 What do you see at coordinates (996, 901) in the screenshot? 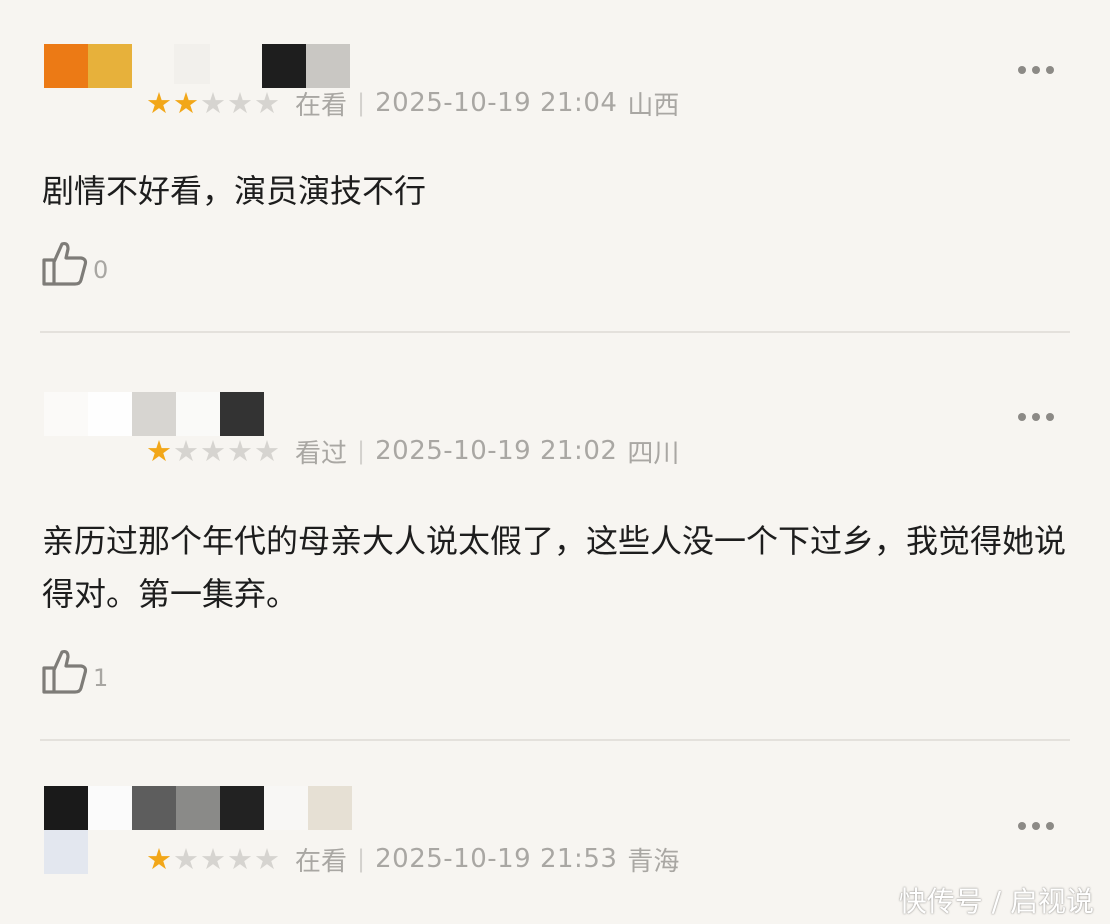
I see `watermark: 快传号 / 启视说` at bounding box center [996, 901].